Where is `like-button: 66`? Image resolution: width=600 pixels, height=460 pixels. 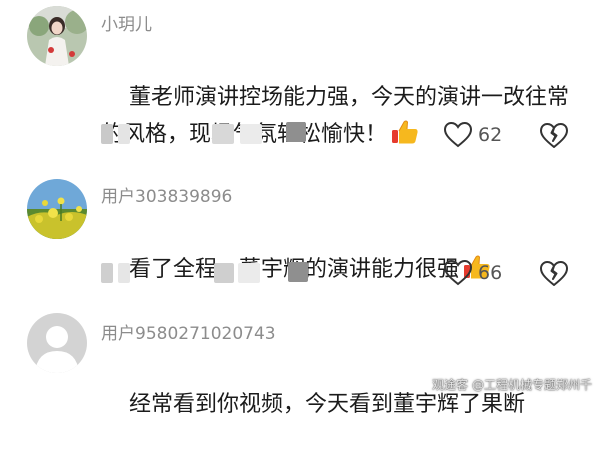
like-button: 66 is located at coordinates (473, 273).